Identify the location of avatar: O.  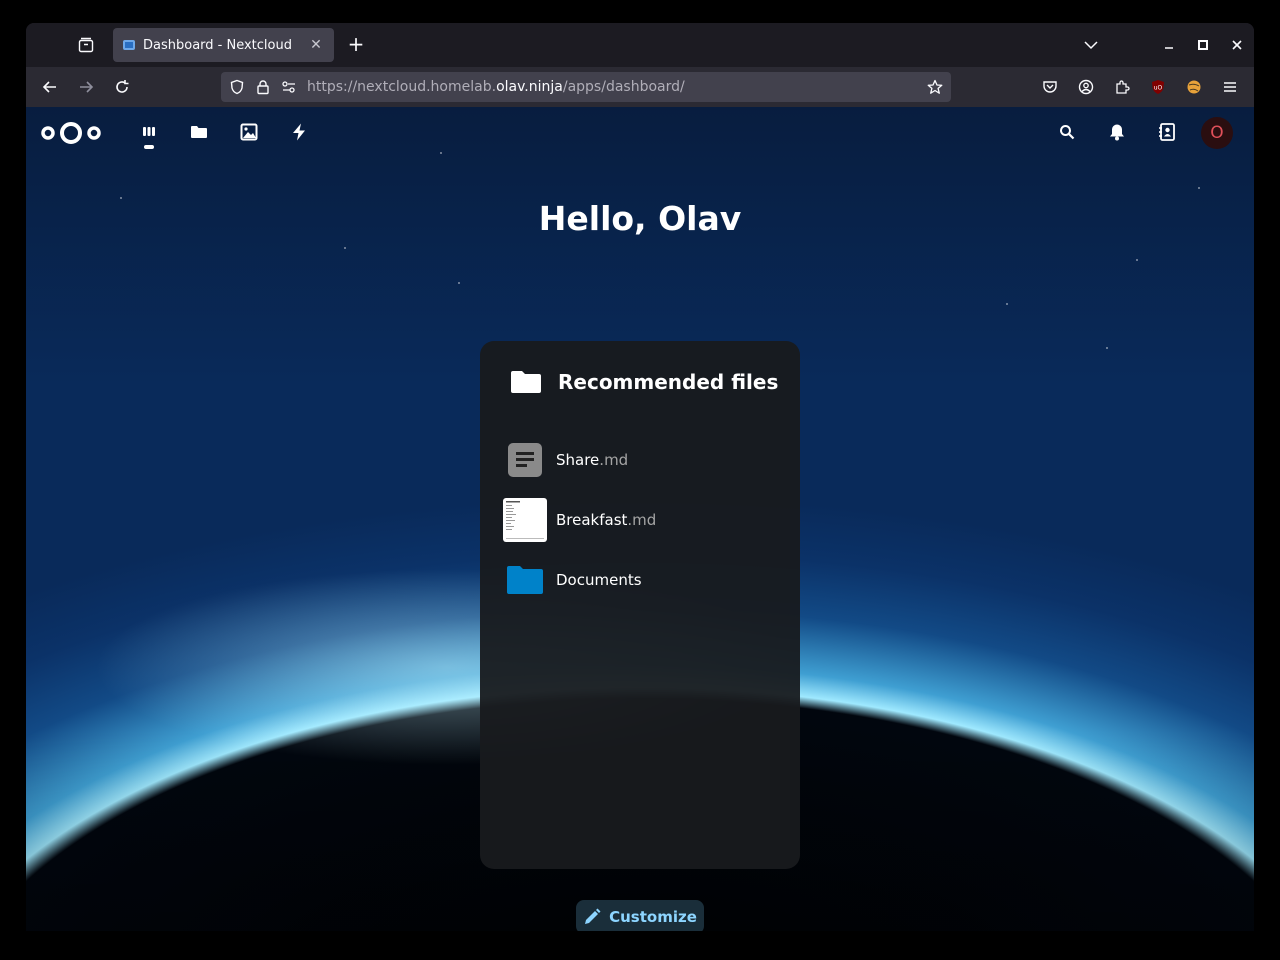
(1217, 133).